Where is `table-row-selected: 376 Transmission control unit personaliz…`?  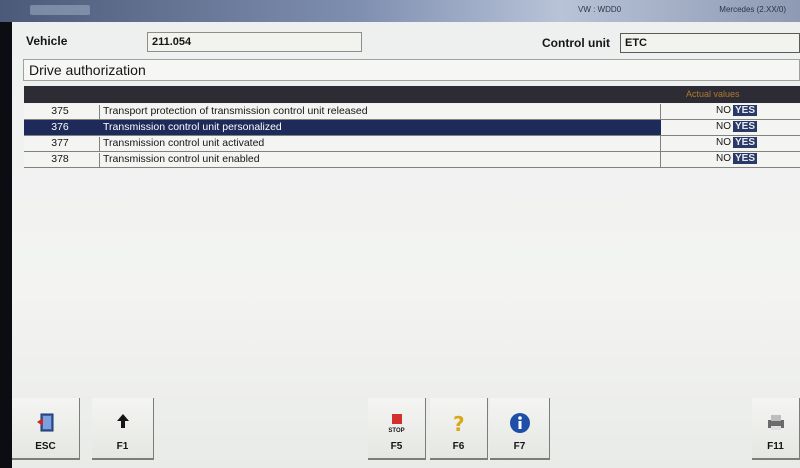 table-row-selected: 376 Transmission control unit personaliz… is located at coordinates (412, 128).